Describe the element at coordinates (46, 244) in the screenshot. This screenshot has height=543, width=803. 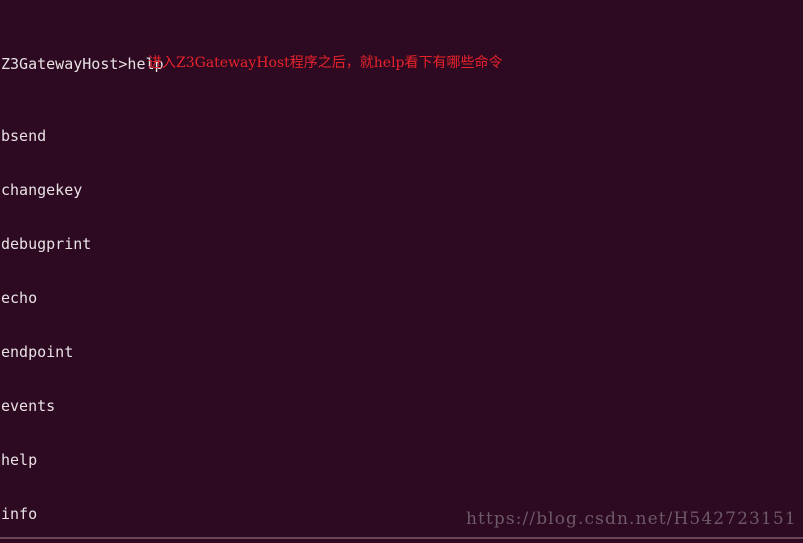
I see `terminal-line-command: debugprint` at that location.